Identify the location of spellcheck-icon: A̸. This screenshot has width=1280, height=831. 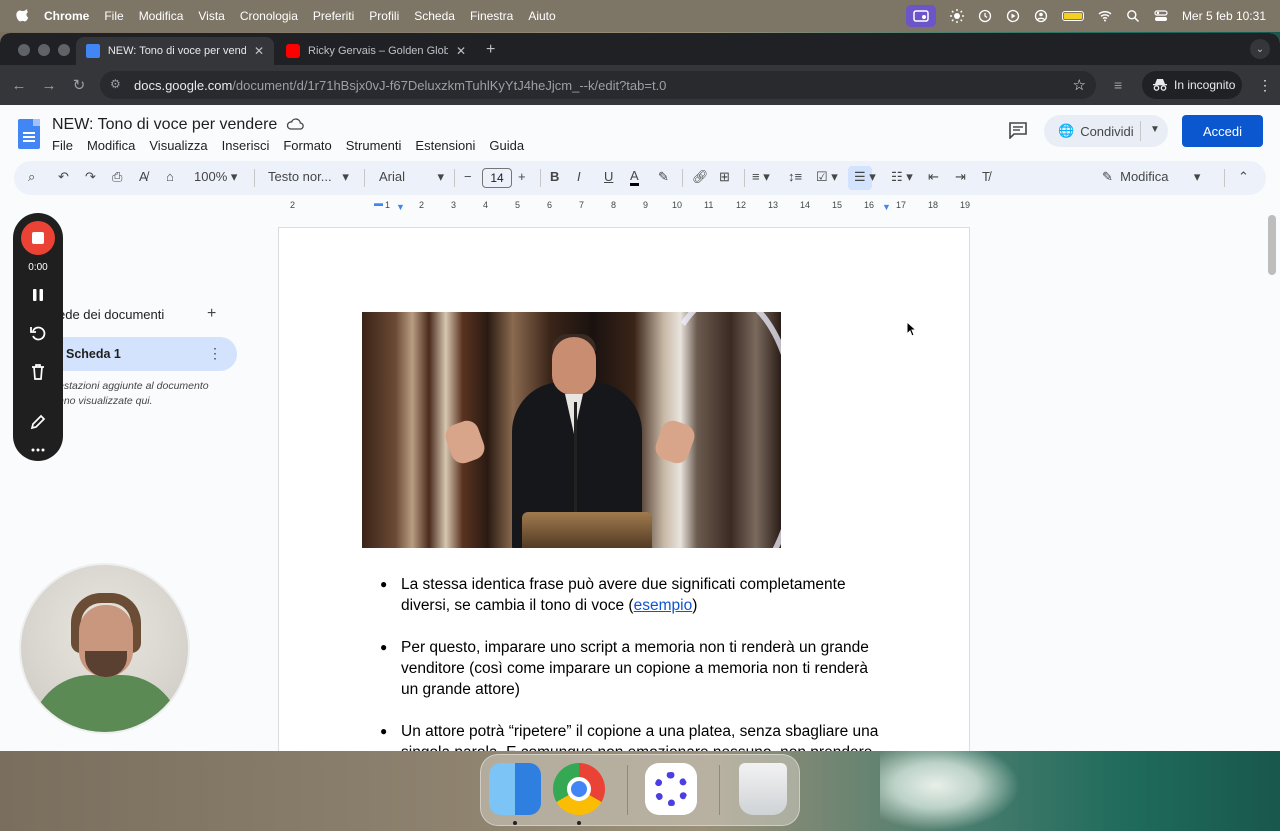
(143, 176).